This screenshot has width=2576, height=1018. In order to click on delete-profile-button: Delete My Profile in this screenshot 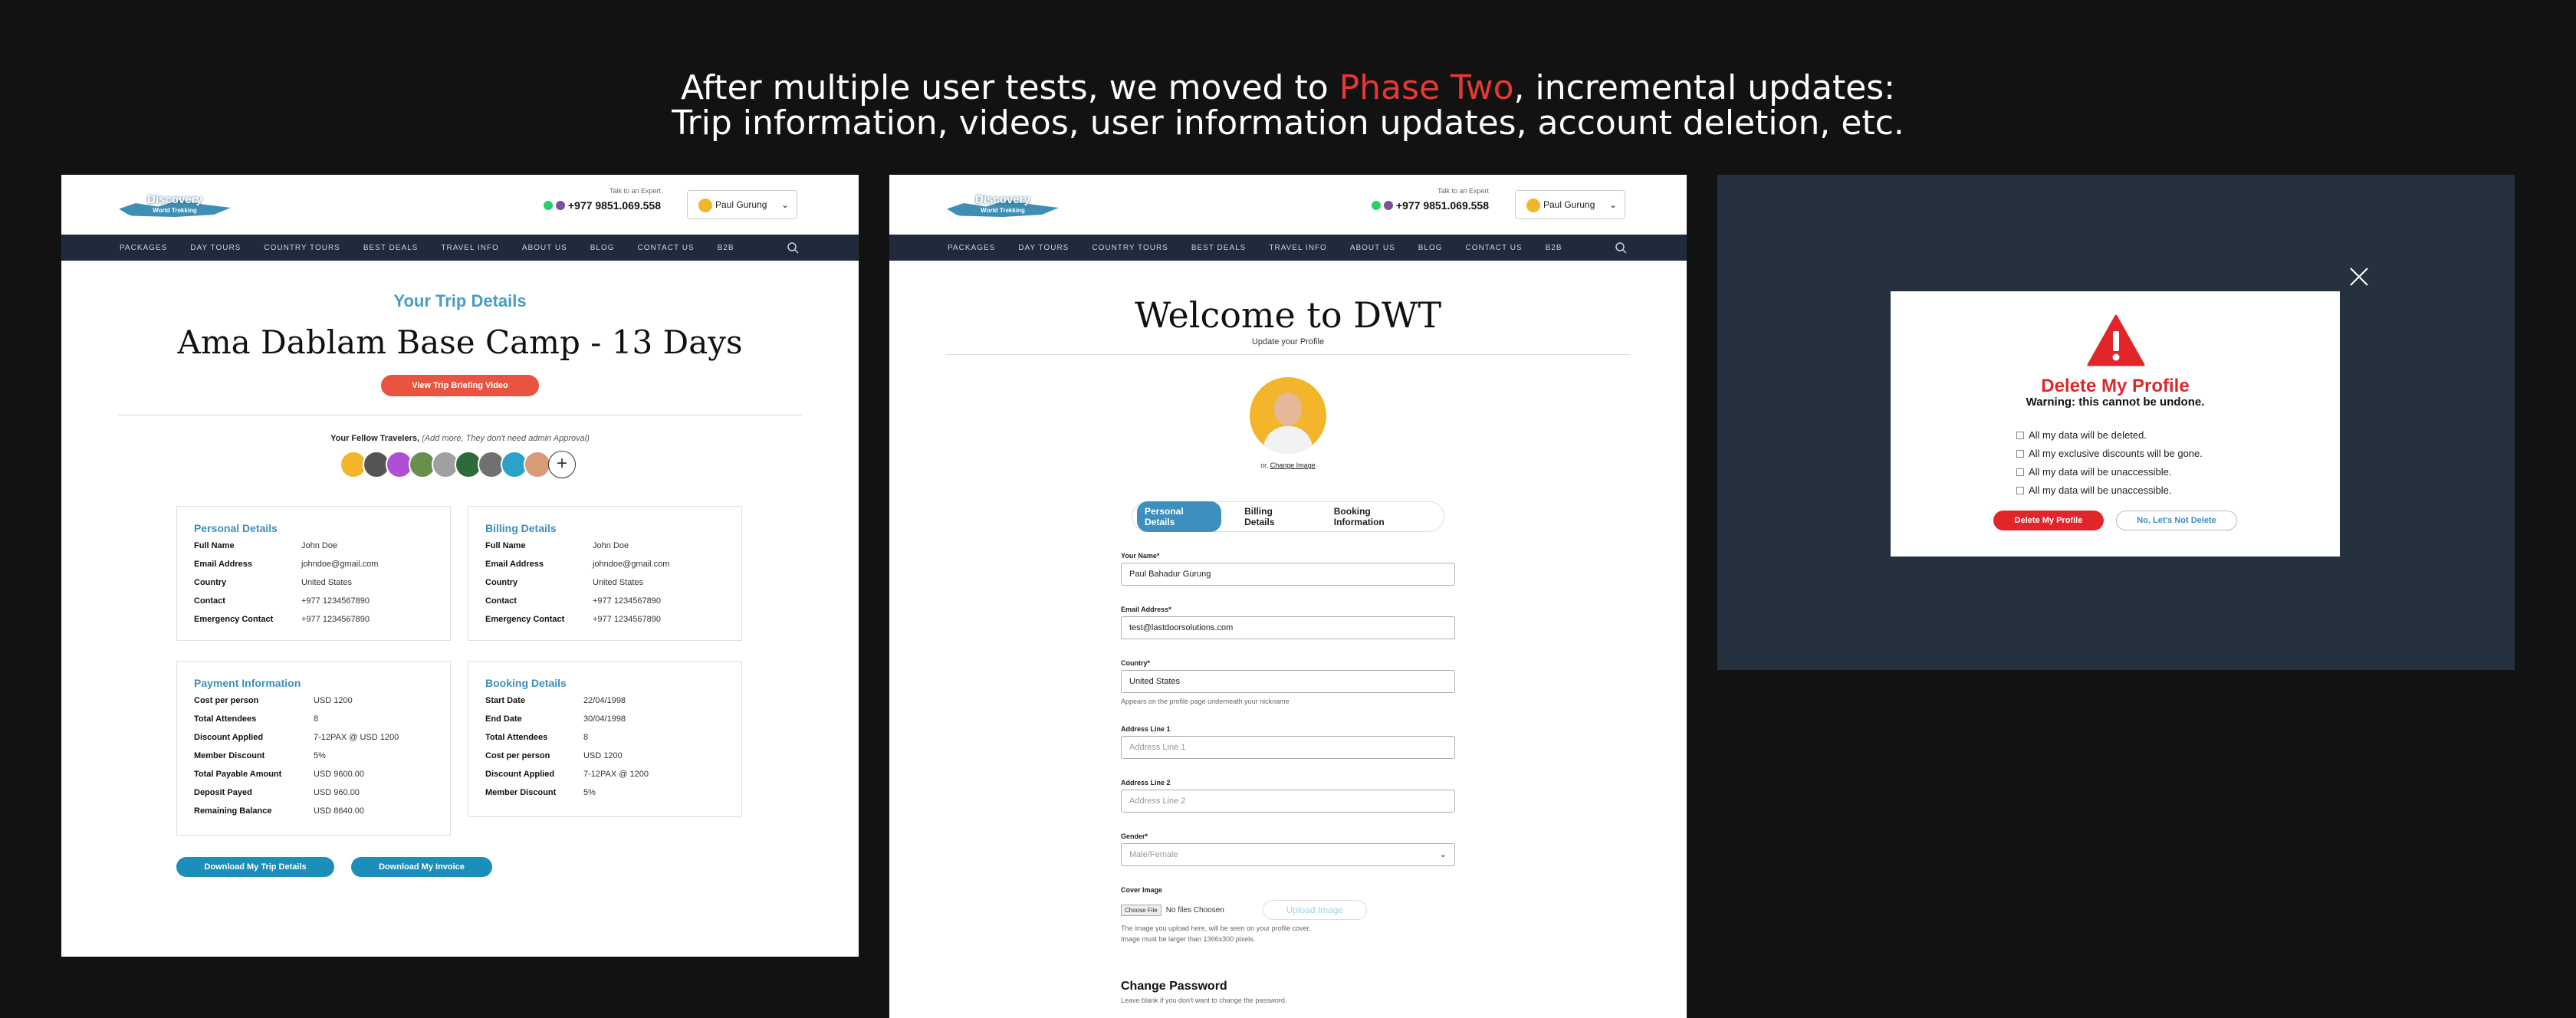, I will do `click(2048, 520)`.